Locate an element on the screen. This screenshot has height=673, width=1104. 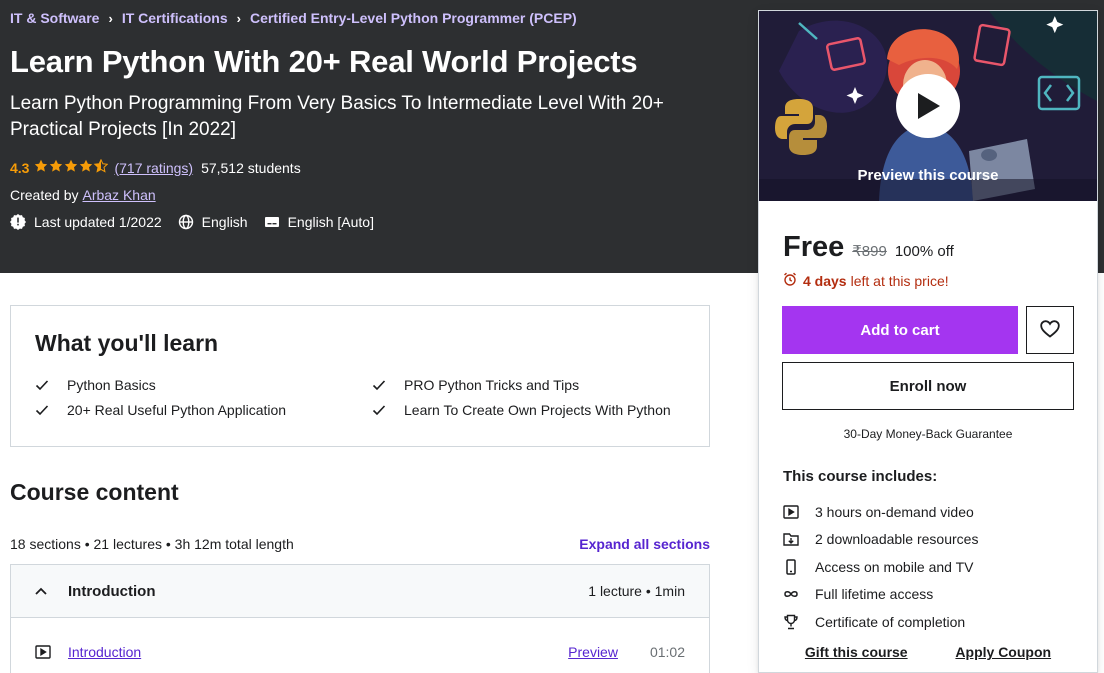
include-item-downloads: 2 downloadable resources is located at coordinates (880, 540).